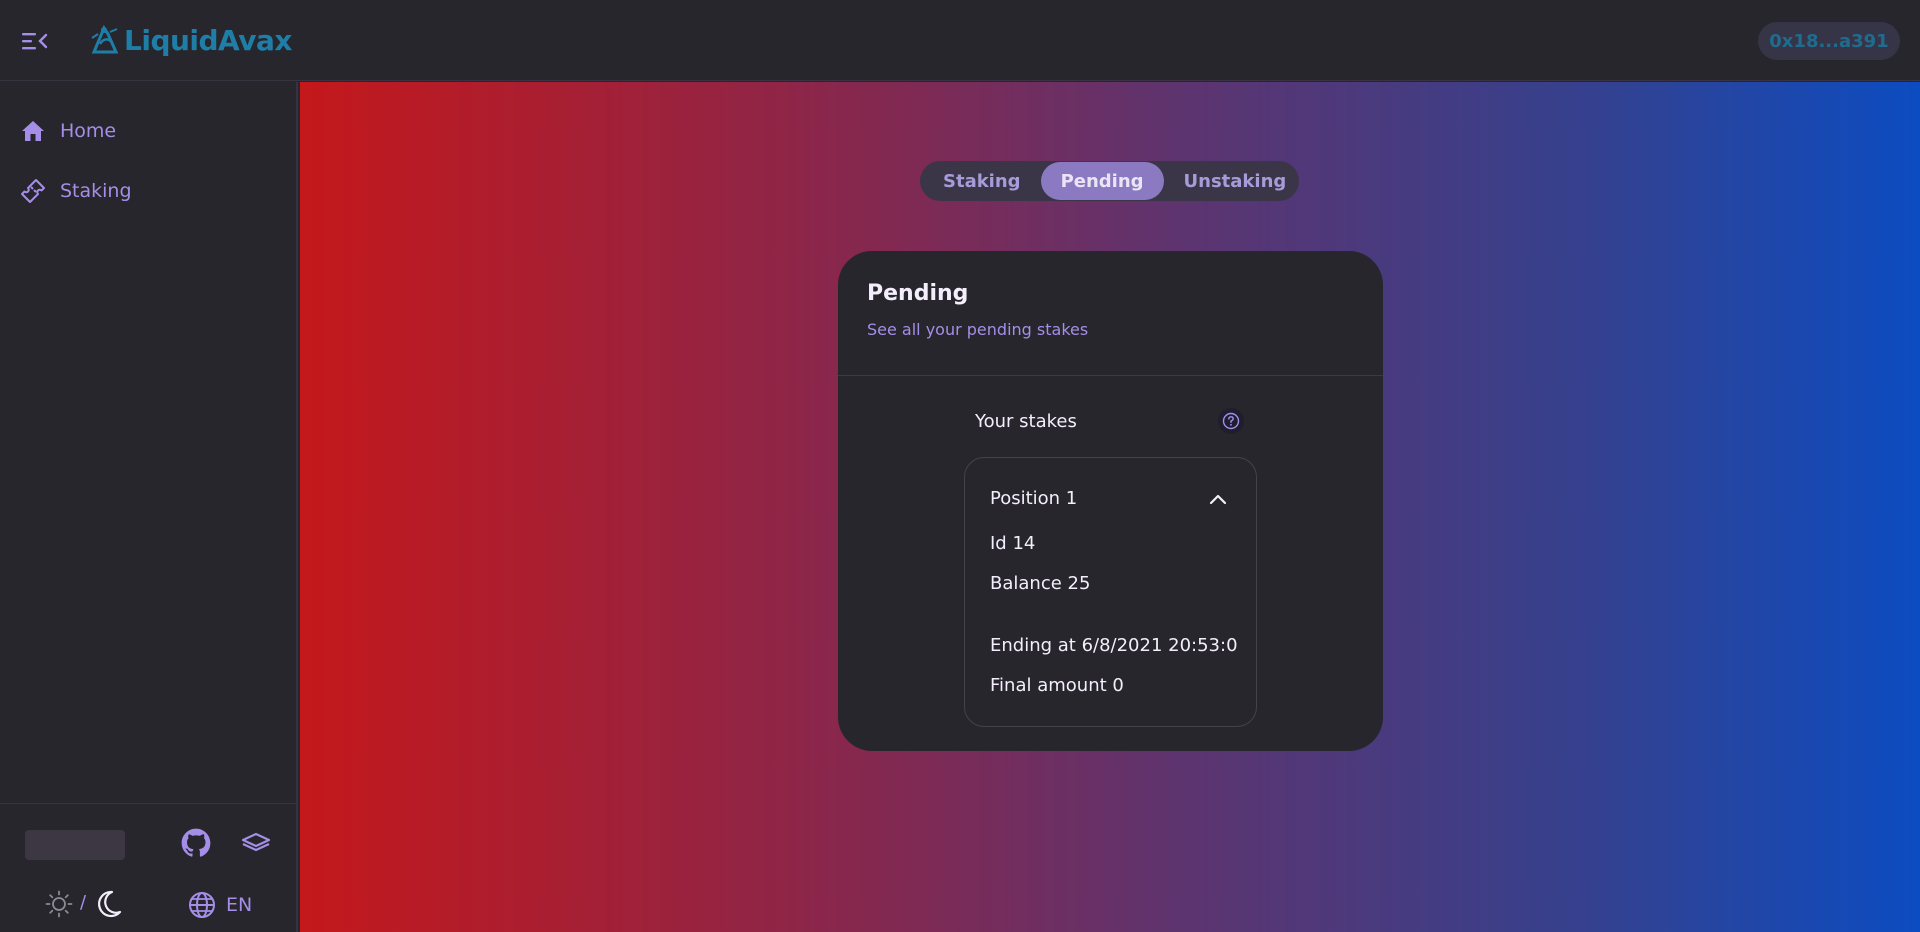 This screenshot has height=932, width=1920. I want to click on tab-staking: Staking, so click(982, 181).